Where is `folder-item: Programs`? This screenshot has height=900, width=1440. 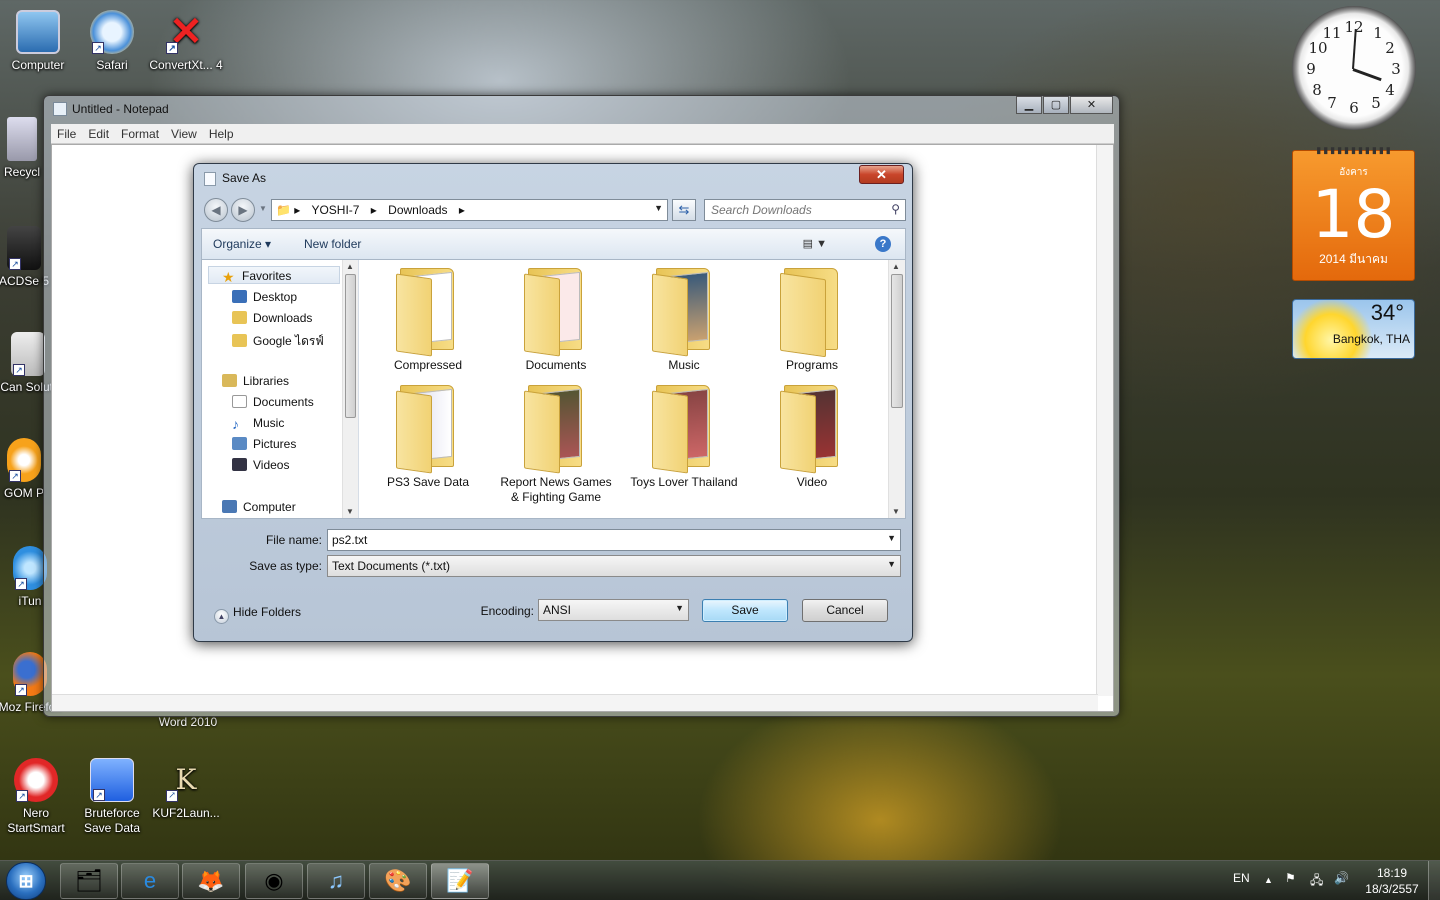 folder-item: Programs is located at coordinates (812, 318).